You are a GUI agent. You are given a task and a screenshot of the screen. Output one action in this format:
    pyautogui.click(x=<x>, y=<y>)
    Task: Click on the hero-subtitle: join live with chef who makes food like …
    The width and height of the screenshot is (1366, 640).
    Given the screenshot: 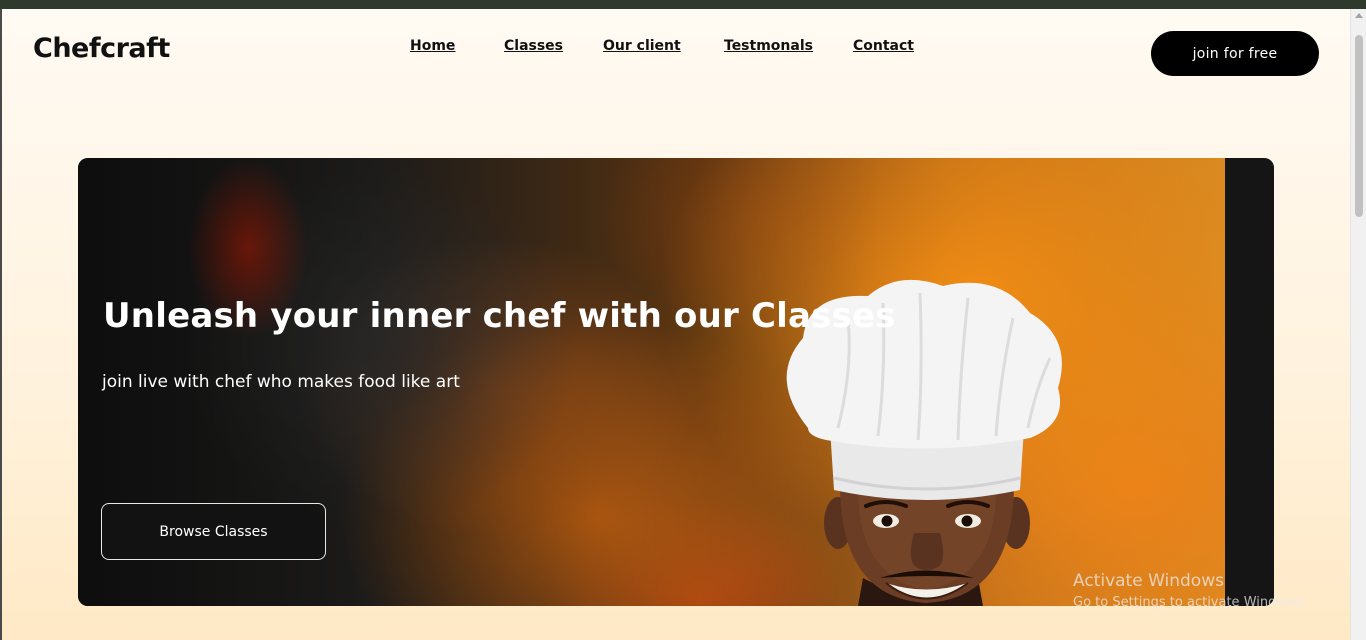 What is the action you would take?
    pyautogui.click(x=281, y=382)
    